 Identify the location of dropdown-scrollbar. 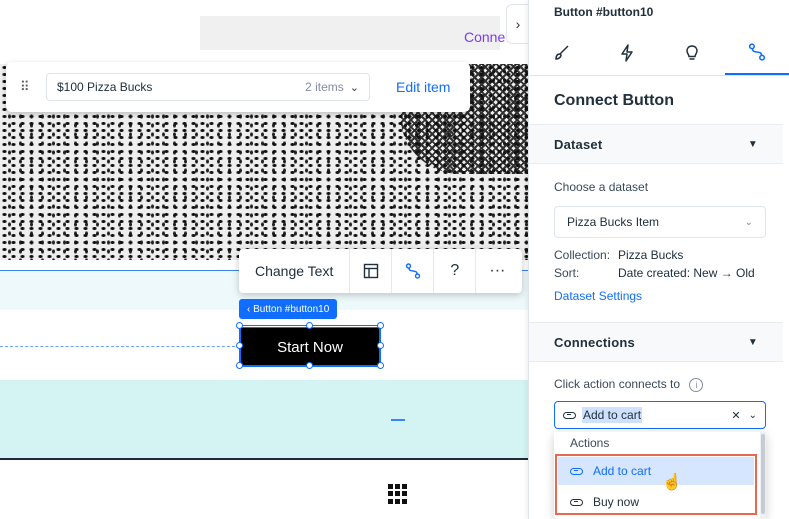
(763, 475).